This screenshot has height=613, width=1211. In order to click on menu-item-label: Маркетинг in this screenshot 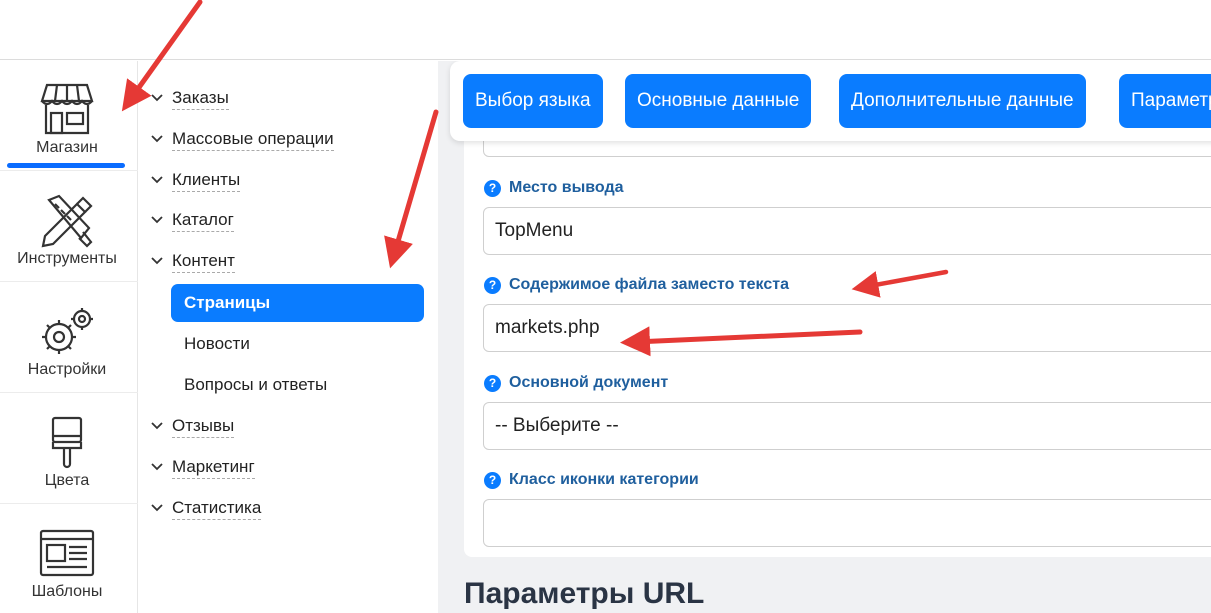, I will do `click(213, 467)`.